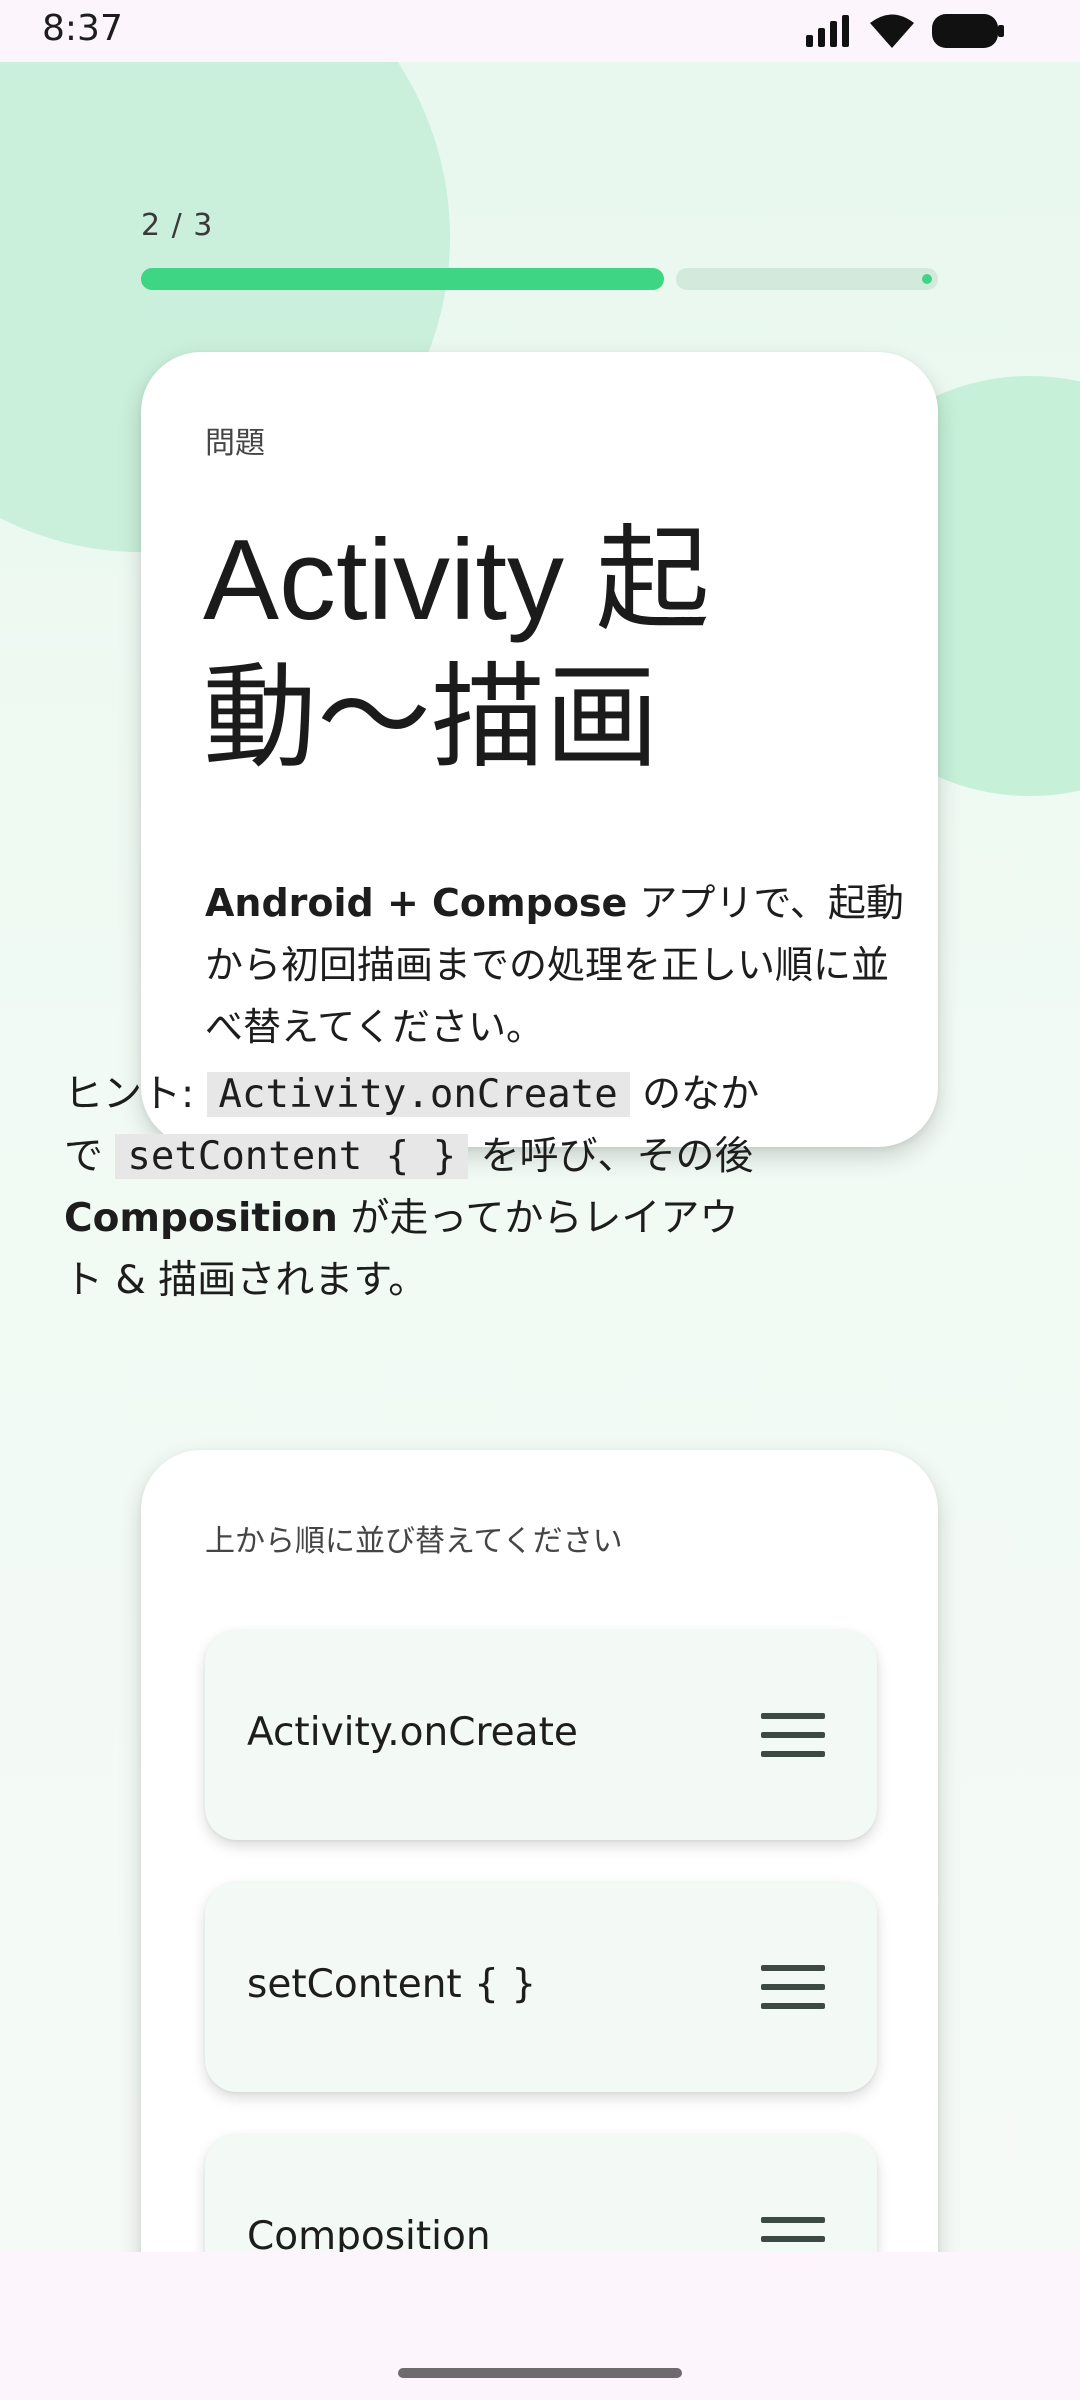 This screenshot has width=1080, height=2400. Describe the element at coordinates (416, 903) in the screenshot. I see `description-bold: Android + Compose` at that location.